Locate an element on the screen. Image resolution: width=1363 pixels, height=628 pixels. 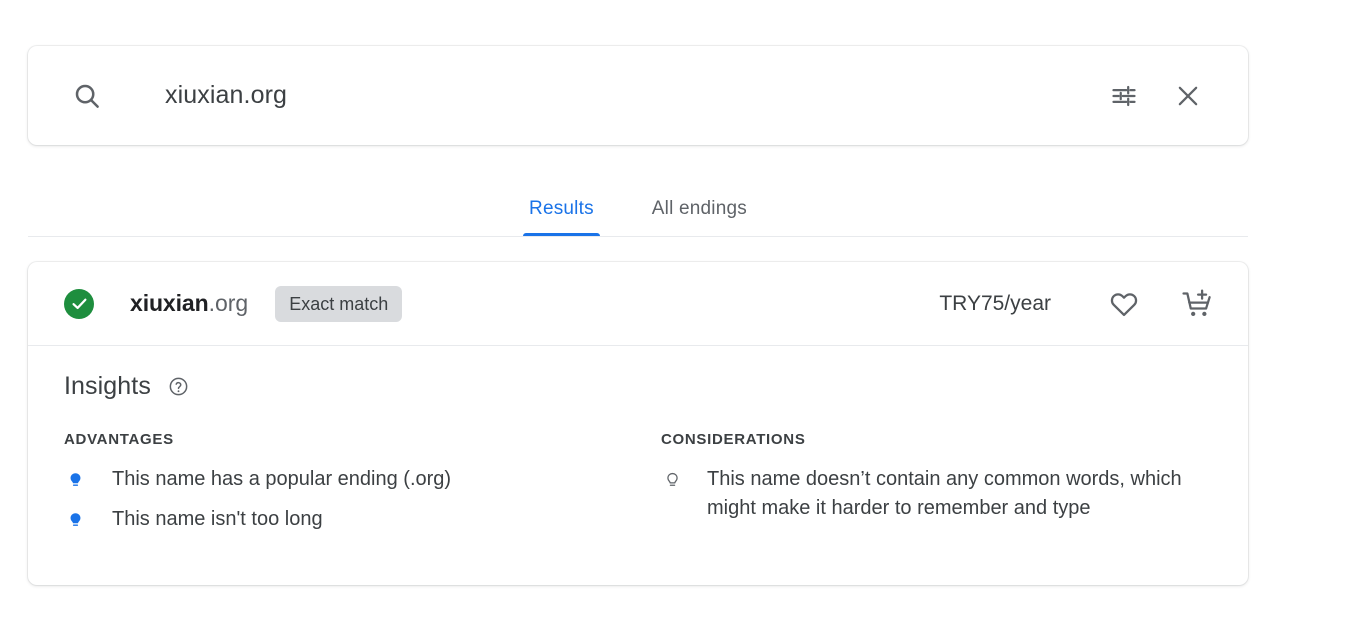
tabs-divider is located at coordinates (638, 236).